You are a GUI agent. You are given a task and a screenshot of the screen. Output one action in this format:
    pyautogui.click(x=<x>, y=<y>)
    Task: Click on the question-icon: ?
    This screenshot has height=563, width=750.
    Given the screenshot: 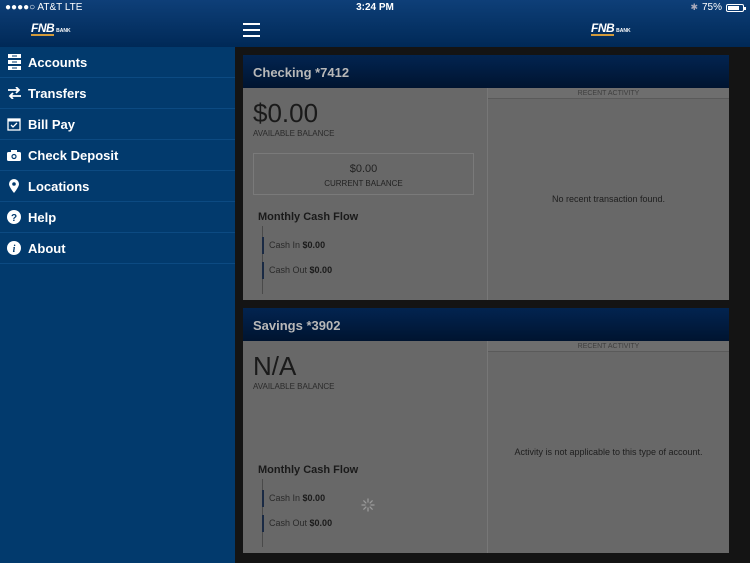 What is the action you would take?
    pyautogui.click(x=14, y=217)
    